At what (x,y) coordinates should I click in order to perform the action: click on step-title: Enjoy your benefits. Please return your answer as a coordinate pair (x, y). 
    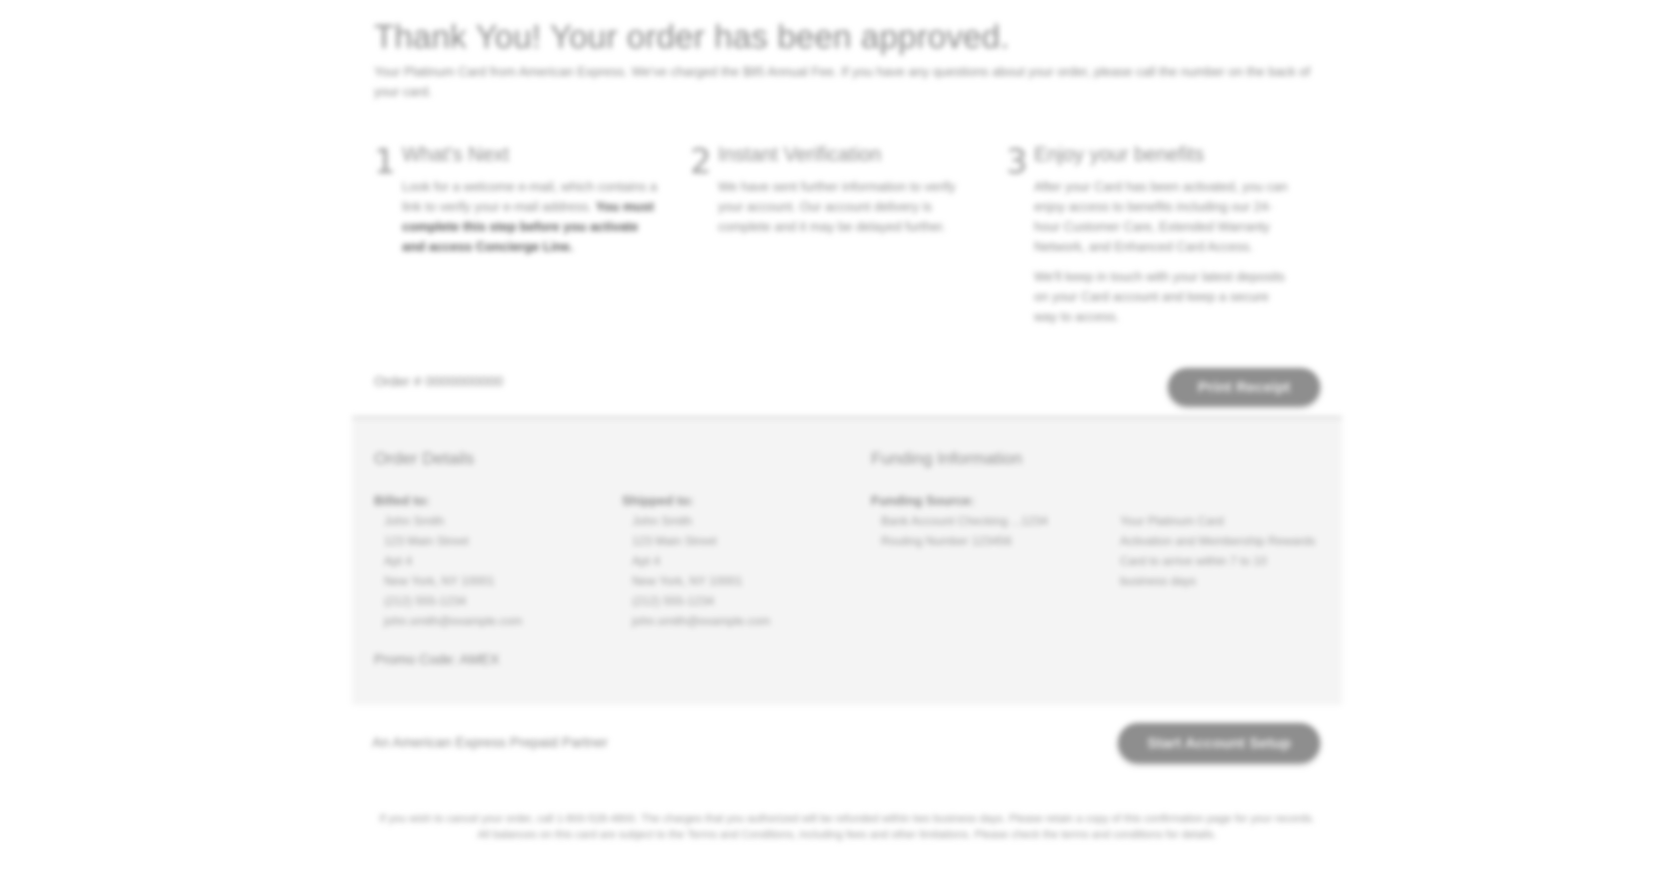
    Looking at the image, I should click on (1119, 155).